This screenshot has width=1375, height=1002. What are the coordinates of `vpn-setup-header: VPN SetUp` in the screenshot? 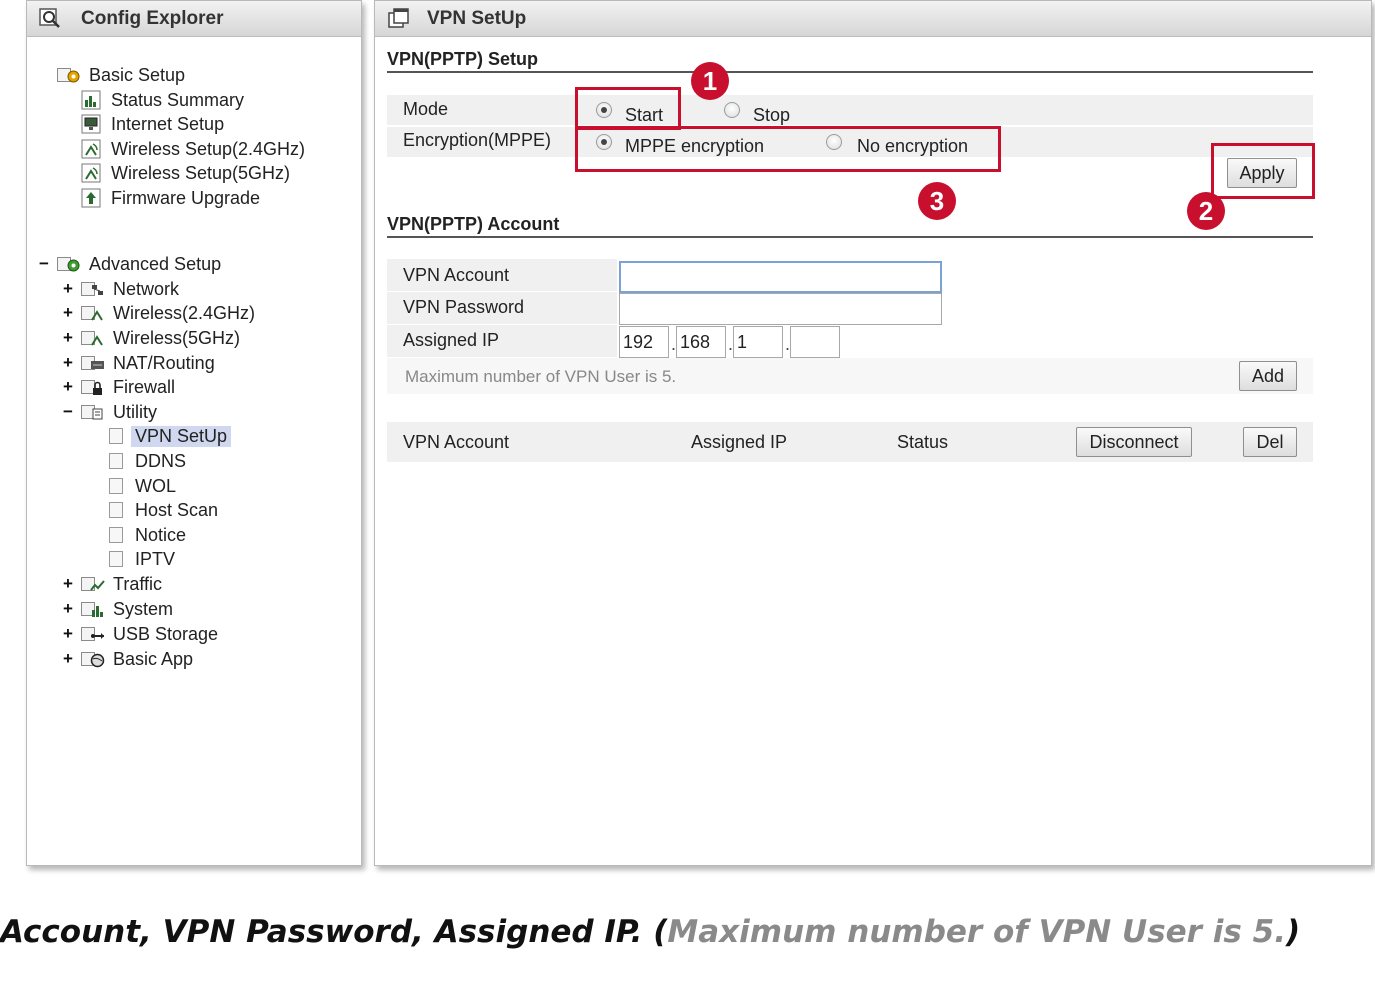 It's located at (873, 19).